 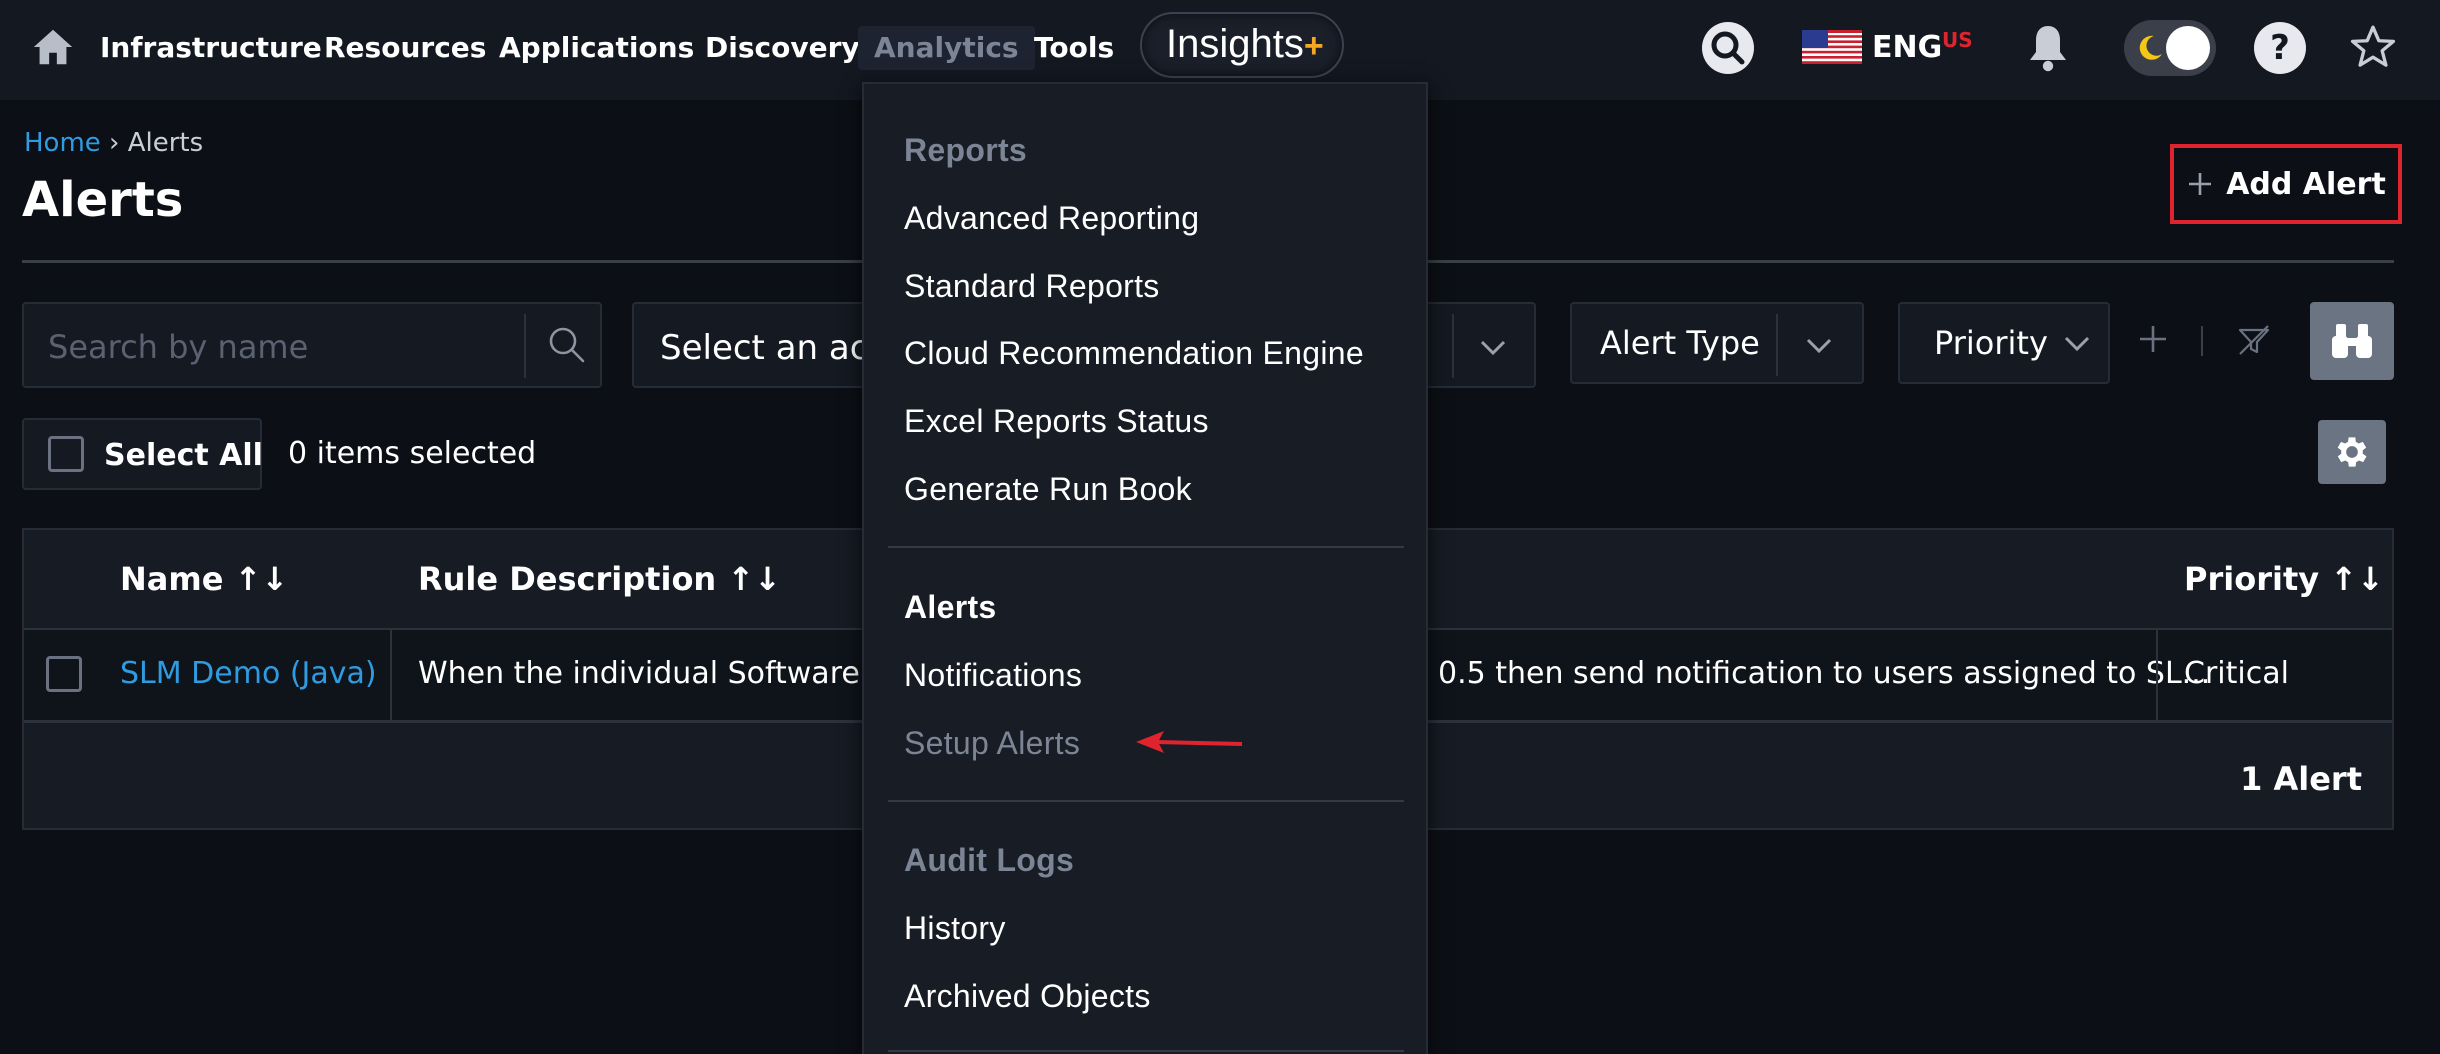 I want to click on breadcrumb-home: Home, so click(x=62, y=143).